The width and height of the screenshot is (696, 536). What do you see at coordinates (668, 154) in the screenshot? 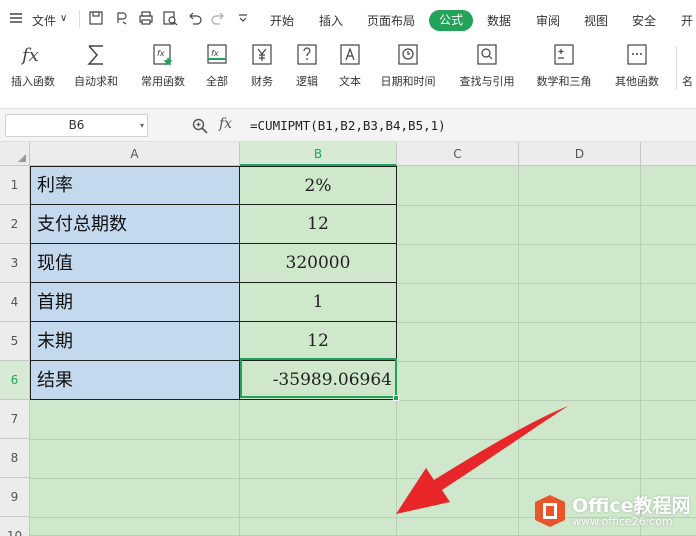
I see `column-header-e` at bounding box center [668, 154].